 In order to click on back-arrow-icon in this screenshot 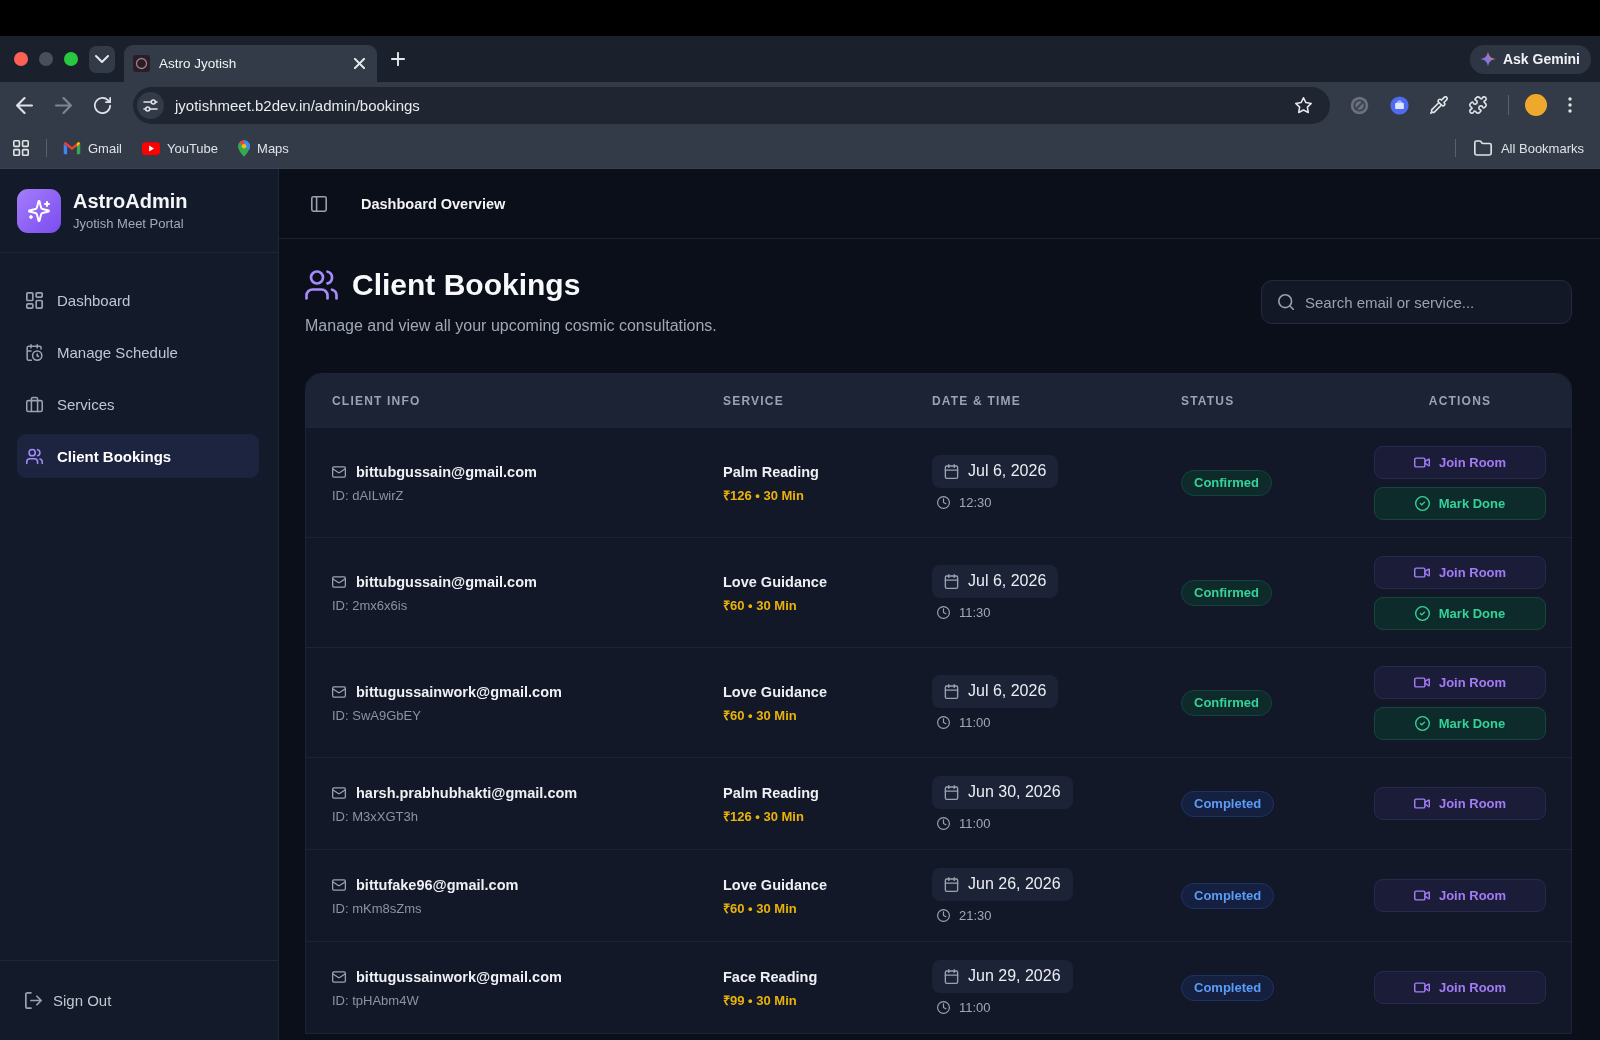, I will do `click(24, 105)`.